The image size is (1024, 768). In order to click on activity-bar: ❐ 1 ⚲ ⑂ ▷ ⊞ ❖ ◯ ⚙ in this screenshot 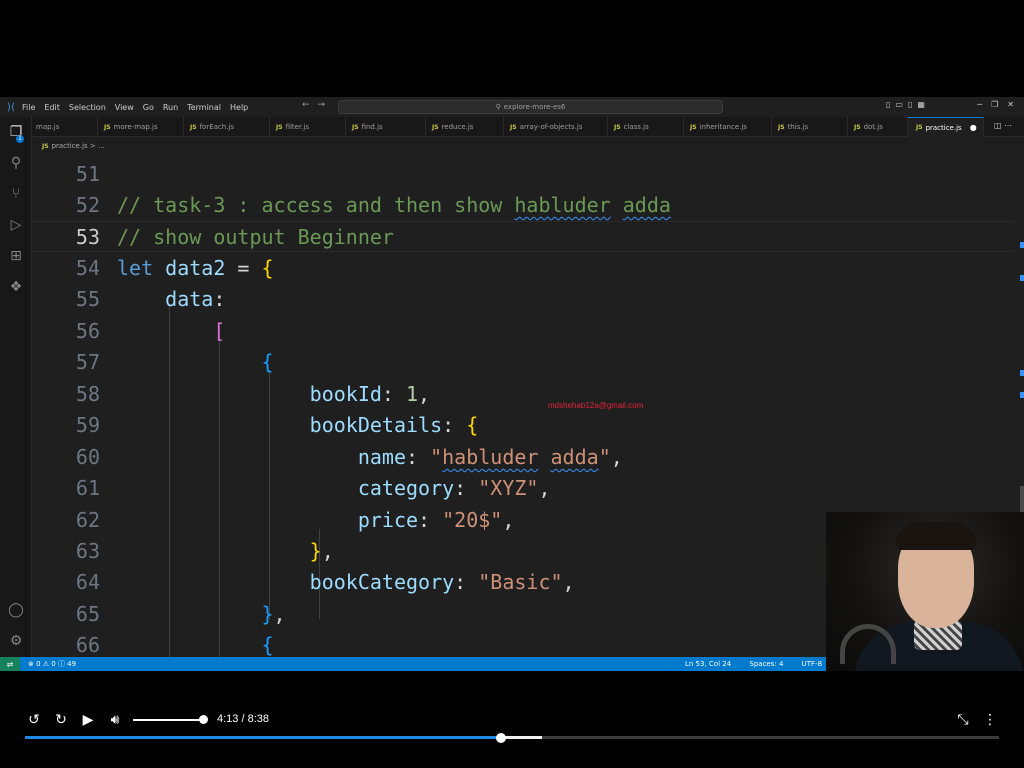, I will do `click(16, 389)`.